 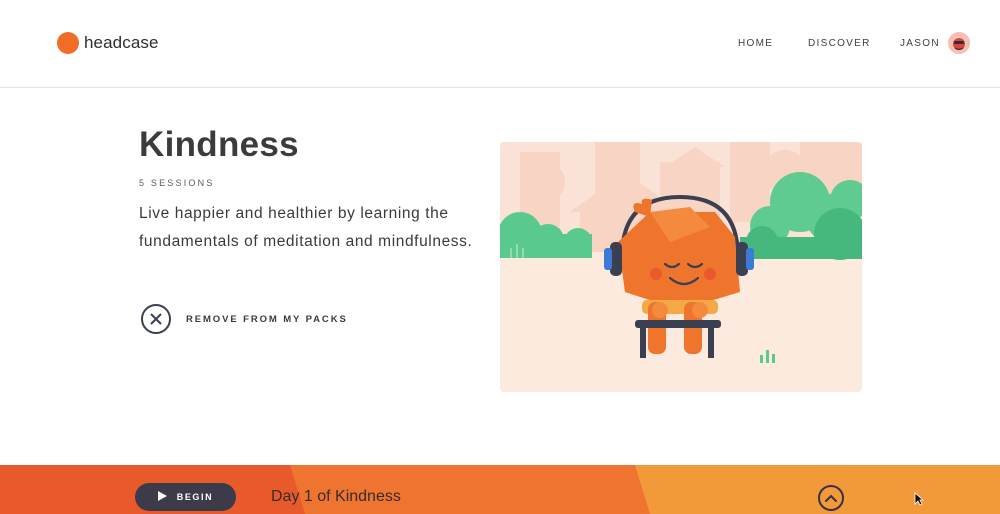 I want to click on session-count: 5 SESSIONS, so click(x=177, y=183).